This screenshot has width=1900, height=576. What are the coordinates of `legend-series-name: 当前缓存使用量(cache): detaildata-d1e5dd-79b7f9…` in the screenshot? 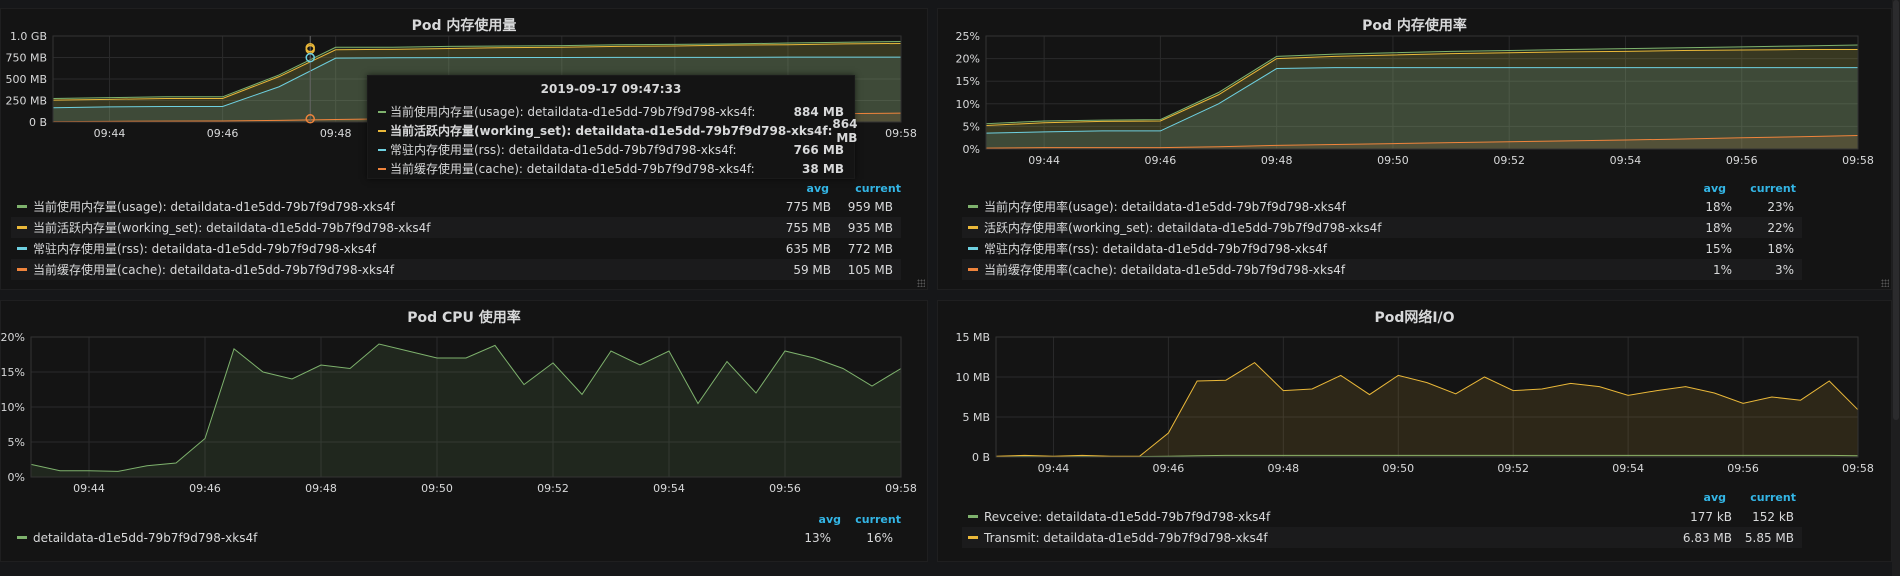 It's located at (397, 269).